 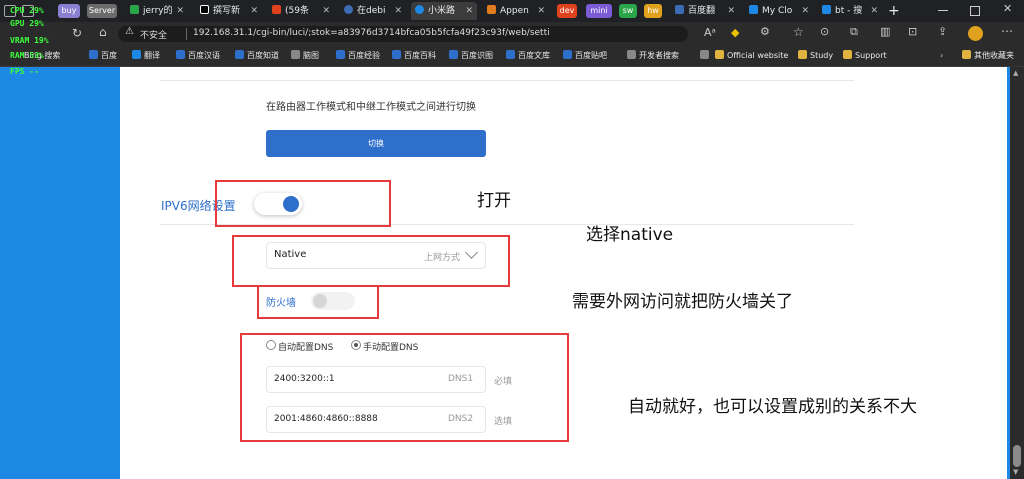 What do you see at coordinates (204, 55) in the screenshot?
I see `bookmark-label: 百度汉语` at bounding box center [204, 55].